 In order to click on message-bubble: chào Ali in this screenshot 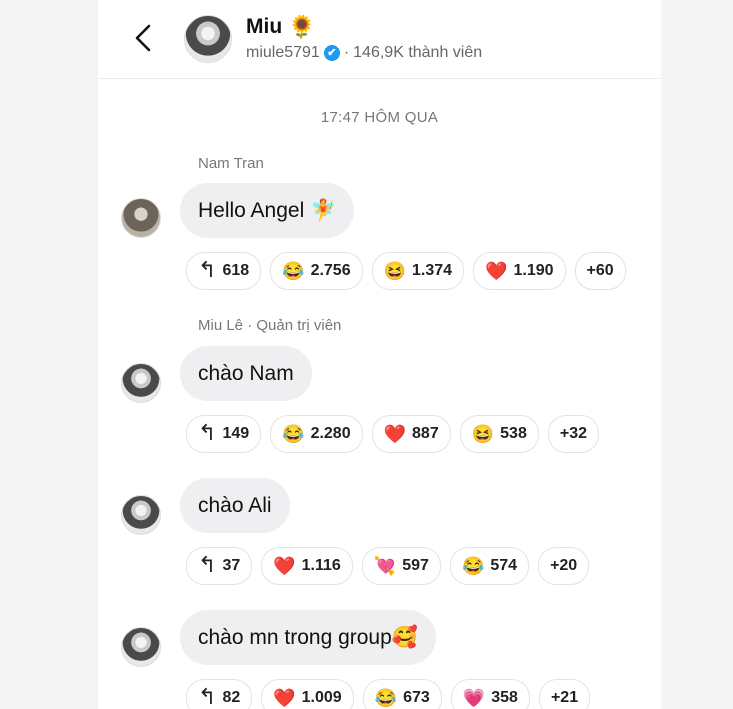, I will do `click(235, 505)`.